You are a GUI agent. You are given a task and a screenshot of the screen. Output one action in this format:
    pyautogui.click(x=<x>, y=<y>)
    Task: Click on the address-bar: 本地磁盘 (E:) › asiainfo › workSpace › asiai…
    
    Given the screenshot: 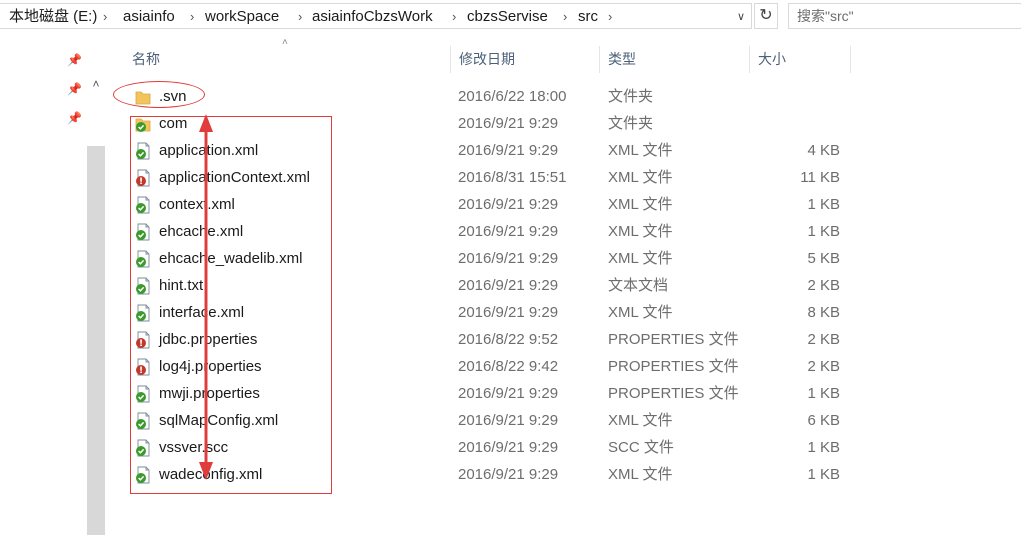 What is the action you would take?
    pyautogui.click(x=376, y=16)
    